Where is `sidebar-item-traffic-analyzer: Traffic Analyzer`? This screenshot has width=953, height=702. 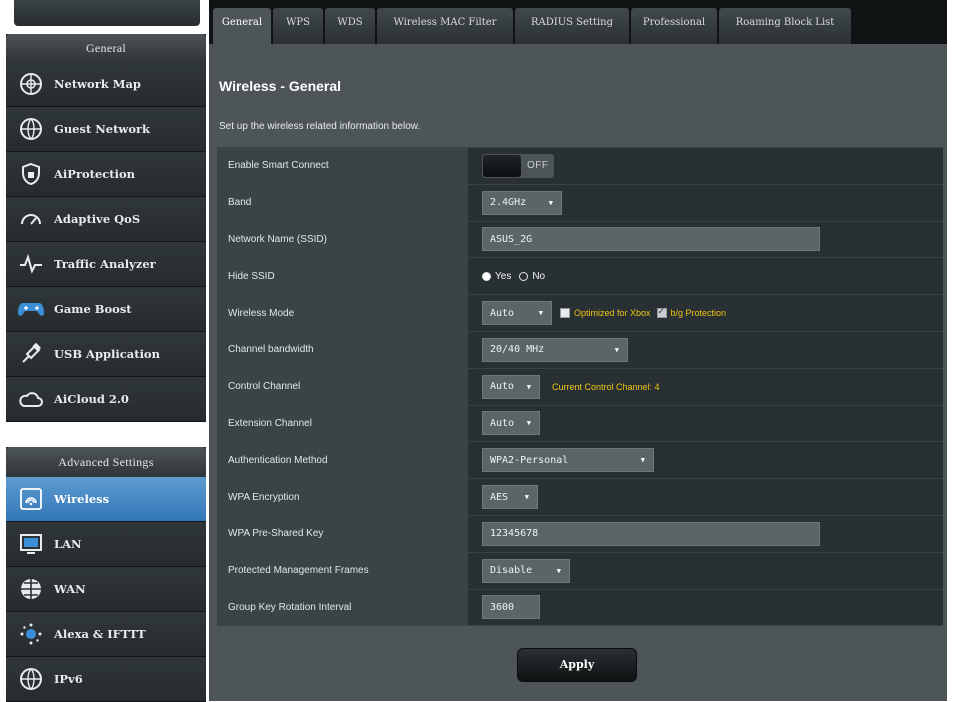
sidebar-item-traffic-analyzer: Traffic Analyzer is located at coordinates (106, 264).